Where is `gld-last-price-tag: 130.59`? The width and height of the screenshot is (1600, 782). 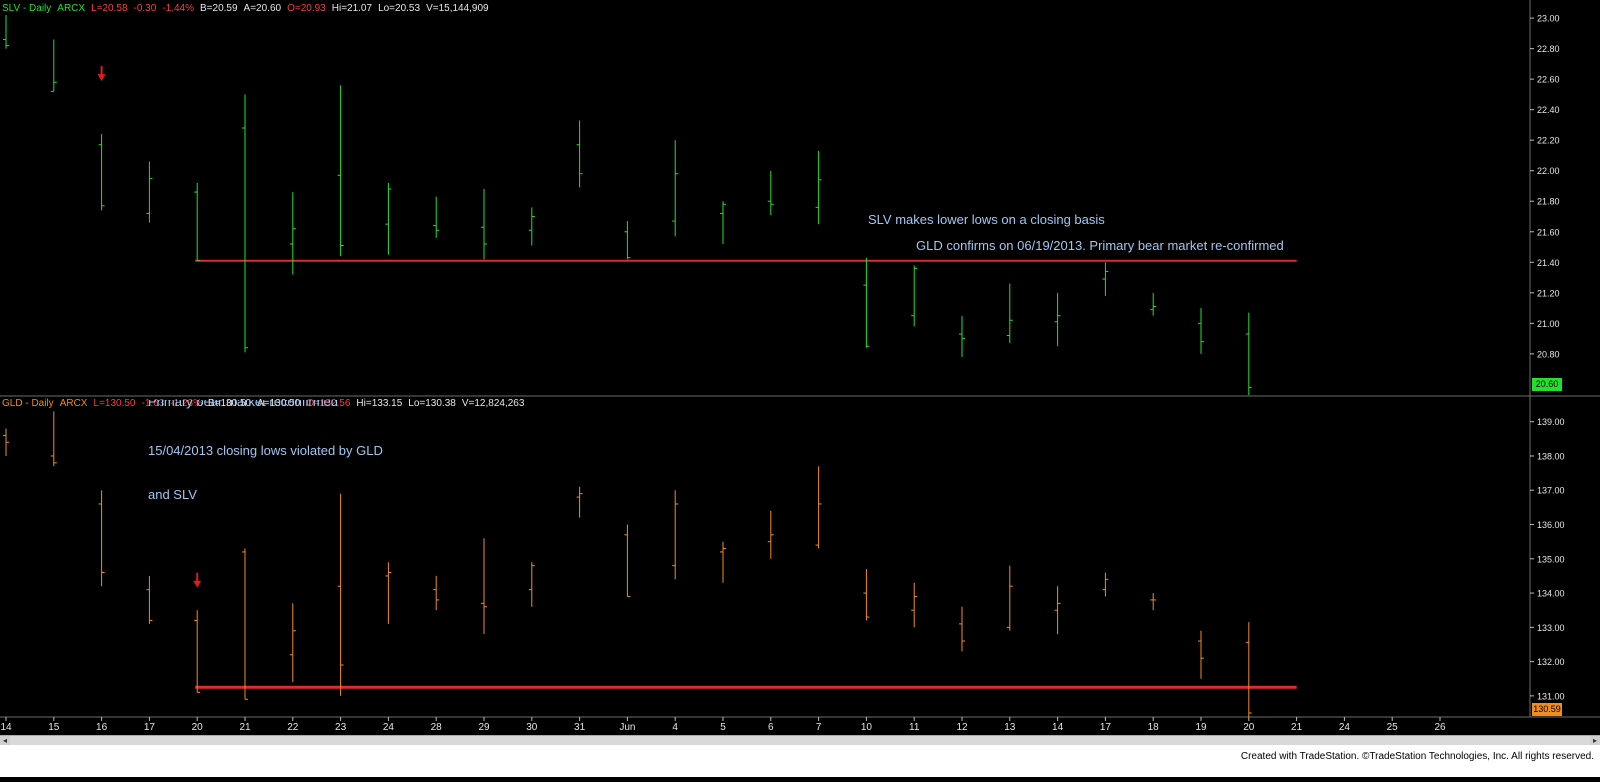 gld-last-price-tag: 130.59 is located at coordinates (1547, 709).